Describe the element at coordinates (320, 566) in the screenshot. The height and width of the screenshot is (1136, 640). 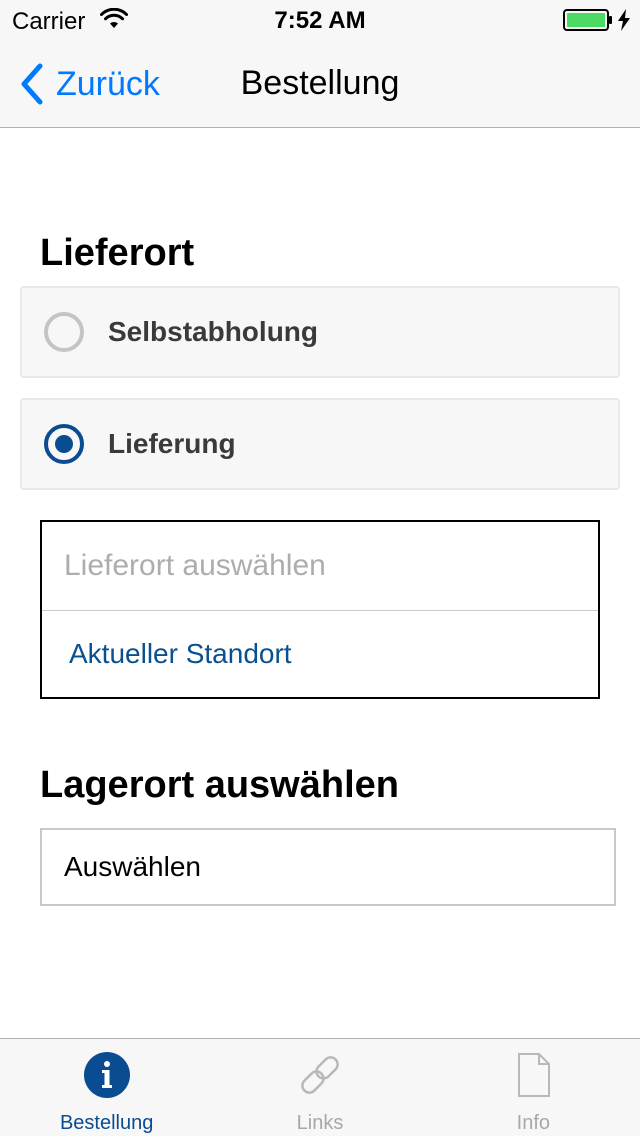
I see `delivery-location-input` at that location.